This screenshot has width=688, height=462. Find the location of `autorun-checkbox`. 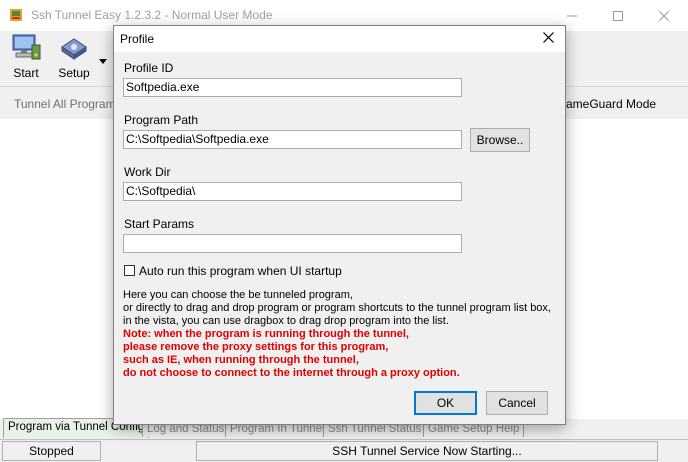

autorun-checkbox is located at coordinates (129, 270).